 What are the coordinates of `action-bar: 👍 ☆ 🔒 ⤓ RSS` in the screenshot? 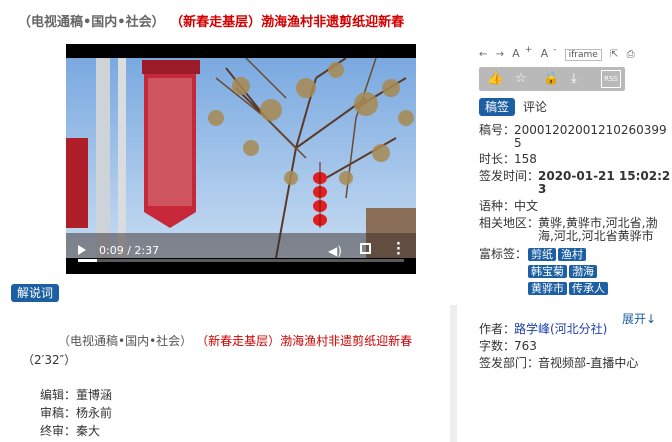 It's located at (552, 79).